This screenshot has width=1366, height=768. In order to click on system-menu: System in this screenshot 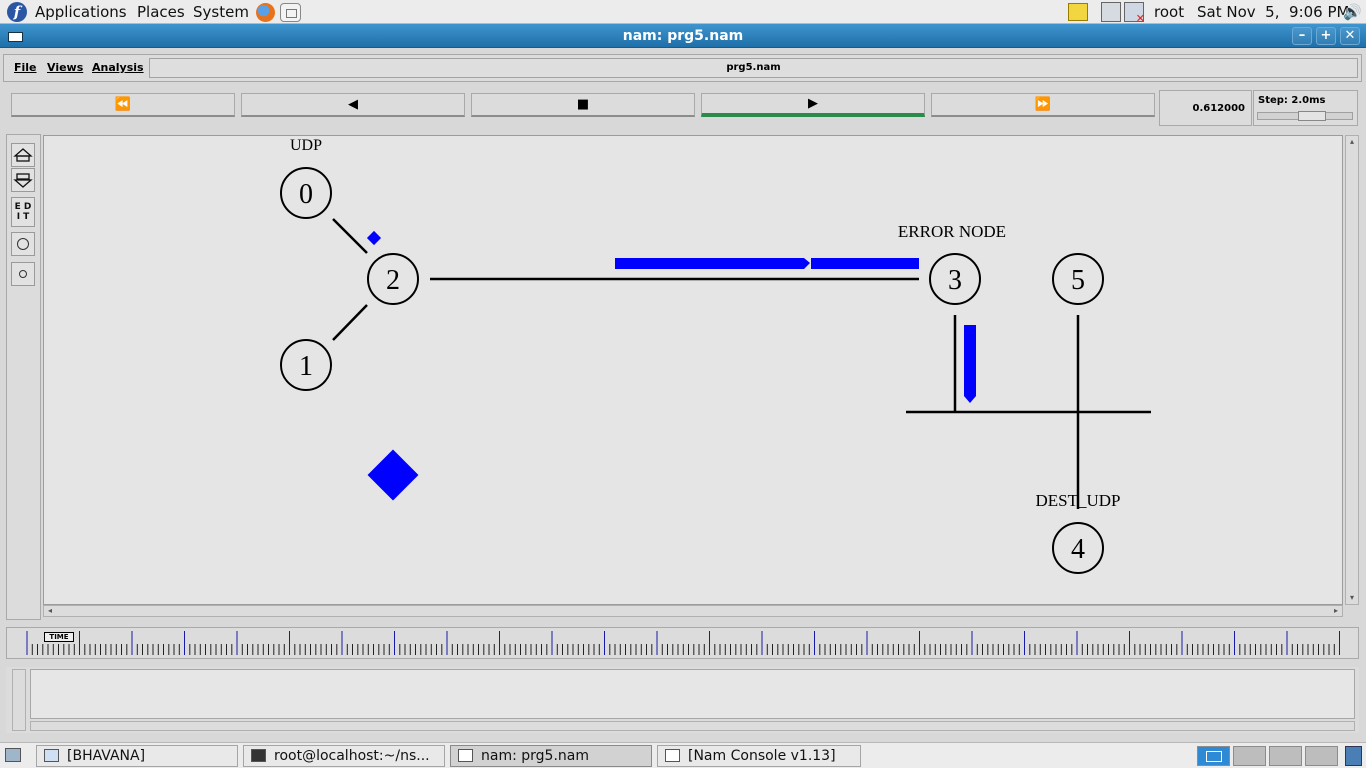, I will do `click(221, 12)`.